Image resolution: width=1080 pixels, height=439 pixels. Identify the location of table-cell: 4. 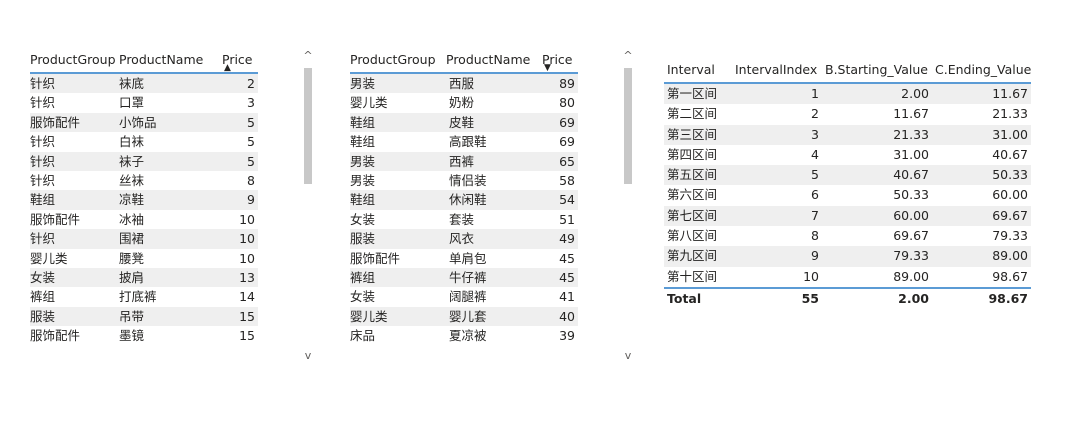
(815, 154).